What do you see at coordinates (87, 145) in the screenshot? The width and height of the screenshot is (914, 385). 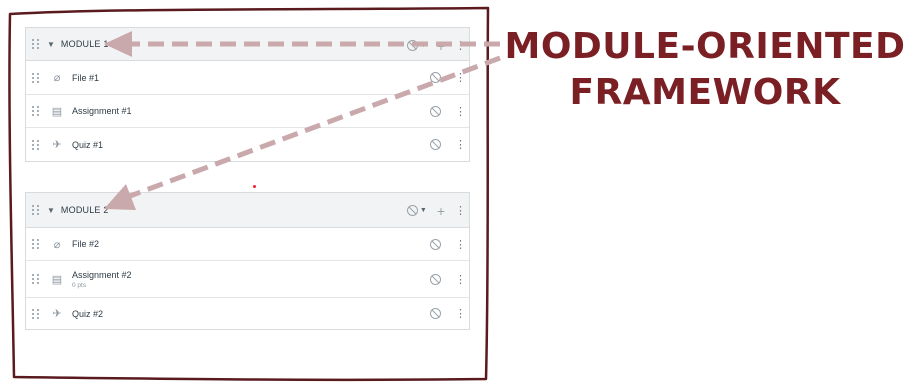 I see `item-title: Quiz #1` at bounding box center [87, 145].